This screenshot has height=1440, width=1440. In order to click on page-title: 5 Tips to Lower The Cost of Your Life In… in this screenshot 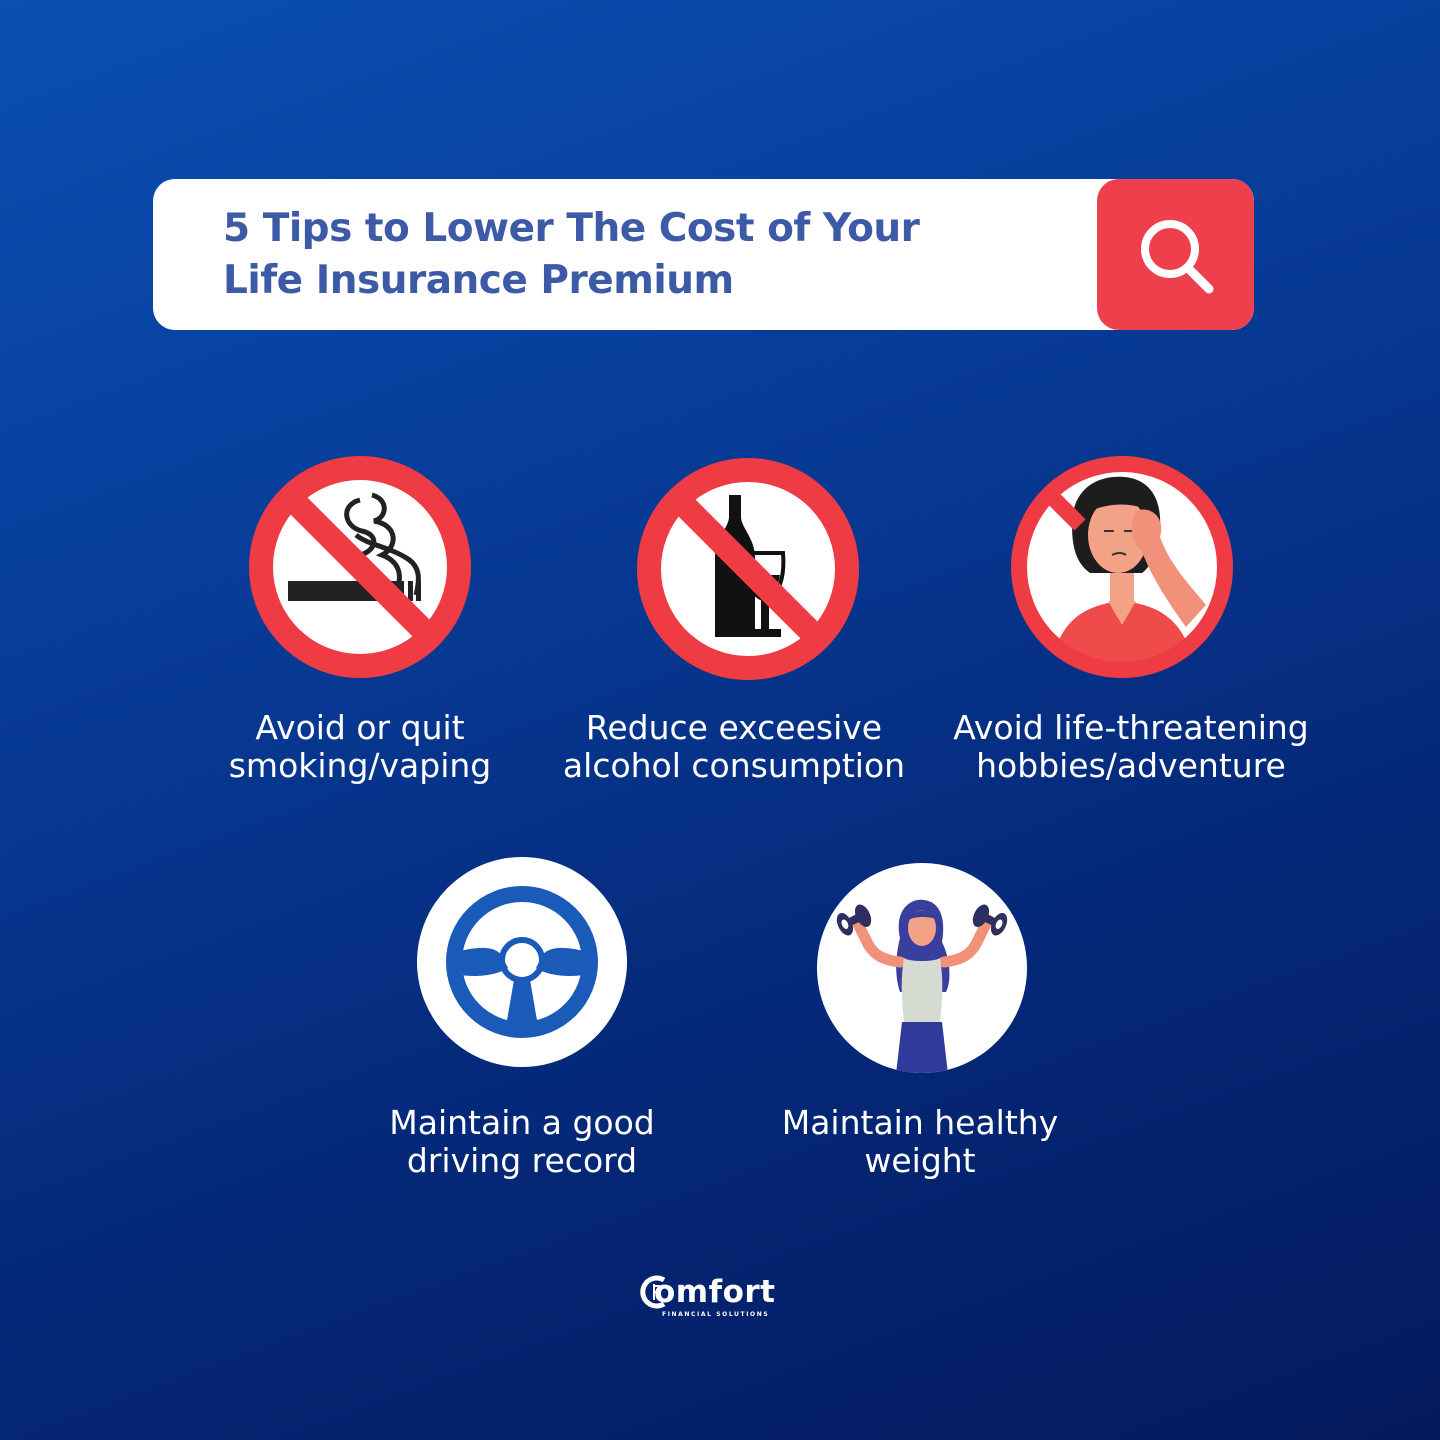, I will do `click(571, 255)`.